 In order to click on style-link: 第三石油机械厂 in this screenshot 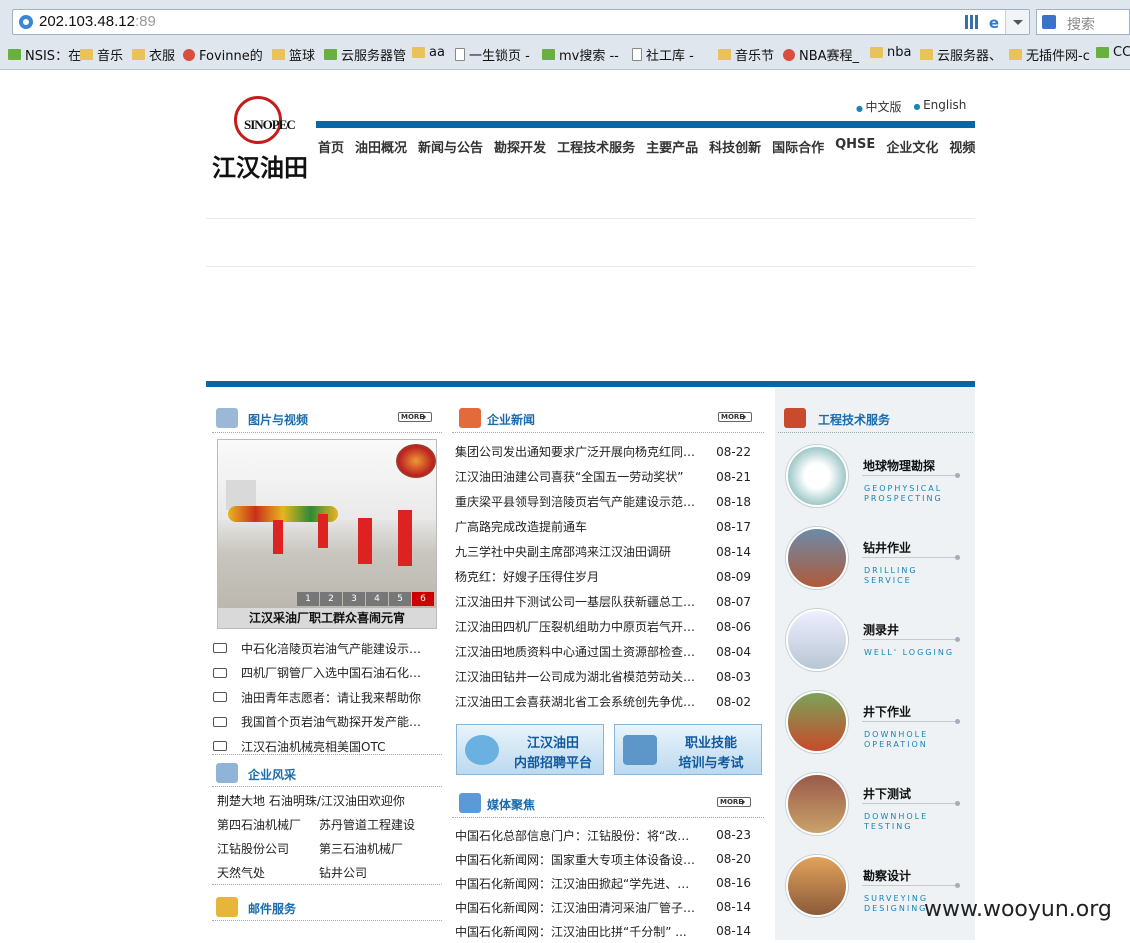, I will do `click(361, 848)`.